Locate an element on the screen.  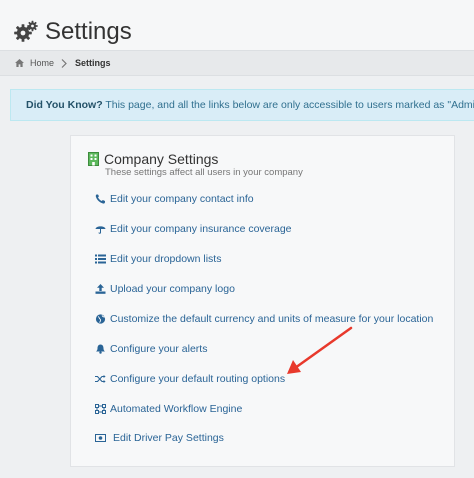
phone-icon is located at coordinates (100, 199).